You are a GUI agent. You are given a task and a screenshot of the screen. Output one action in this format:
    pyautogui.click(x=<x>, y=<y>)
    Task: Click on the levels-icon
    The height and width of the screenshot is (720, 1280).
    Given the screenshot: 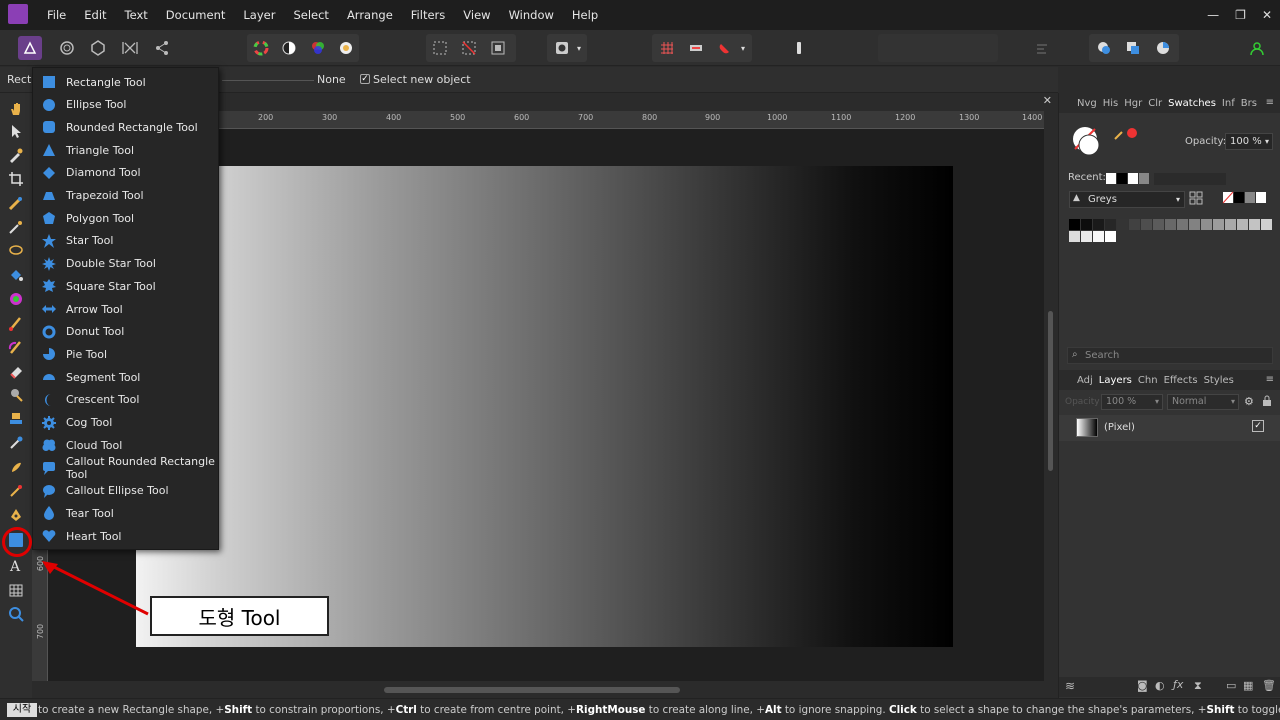 What is the action you would take?
    pyautogui.click(x=261, y=48)
    